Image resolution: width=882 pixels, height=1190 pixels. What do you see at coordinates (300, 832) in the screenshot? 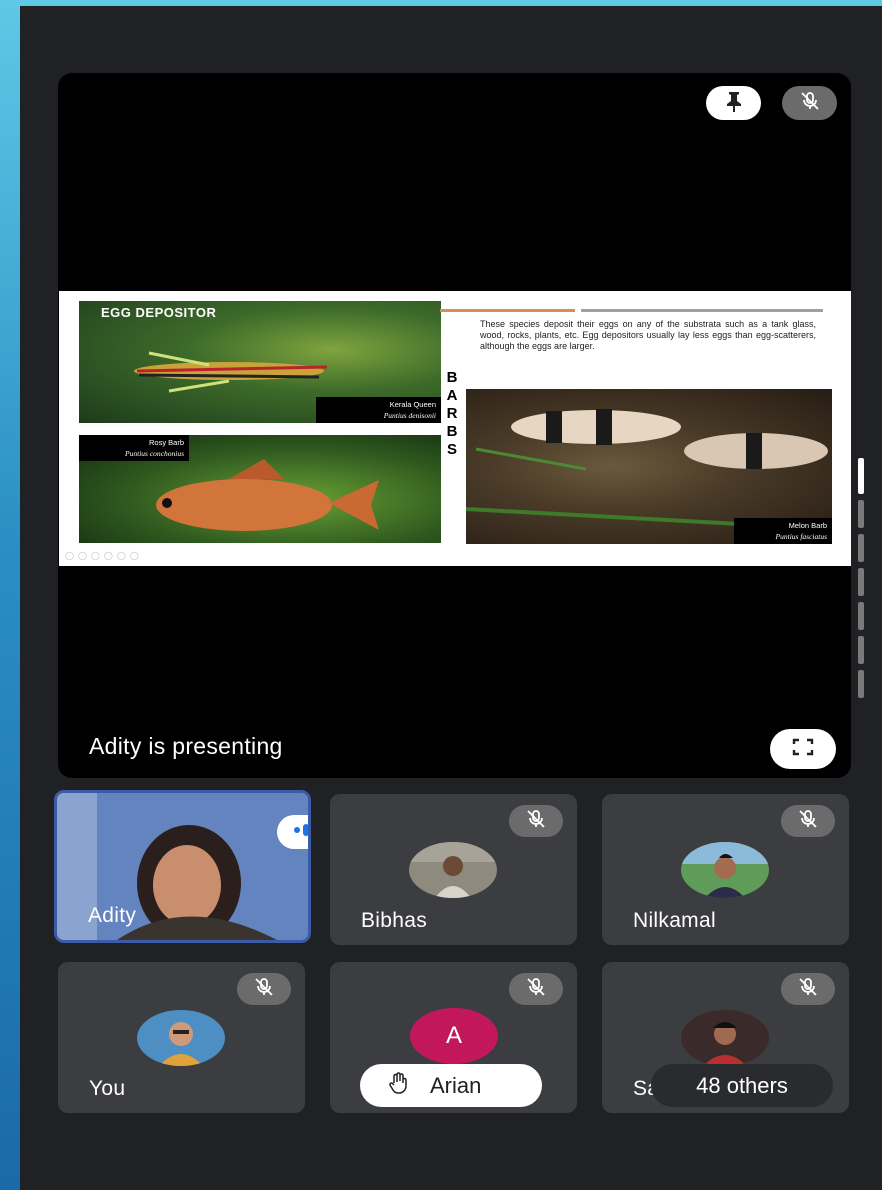
I see `speaking-indicator-icon` at bounding box center [300, 832].